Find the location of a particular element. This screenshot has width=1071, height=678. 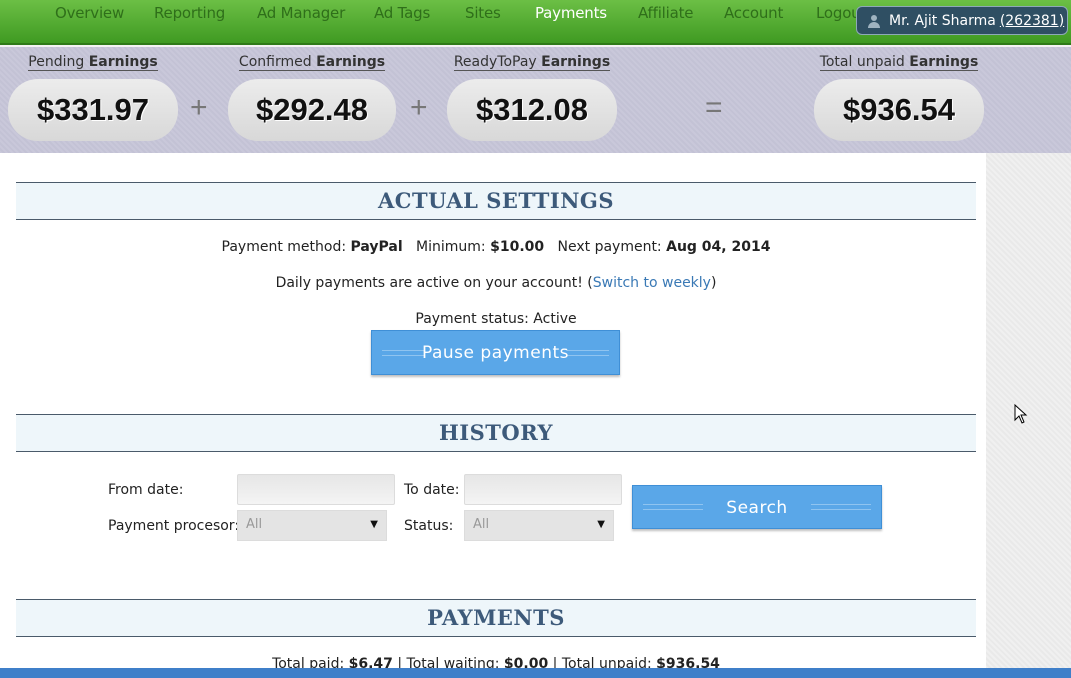

nav-item-ad-manager: Ad Manager is located at coordinates (301, 13).